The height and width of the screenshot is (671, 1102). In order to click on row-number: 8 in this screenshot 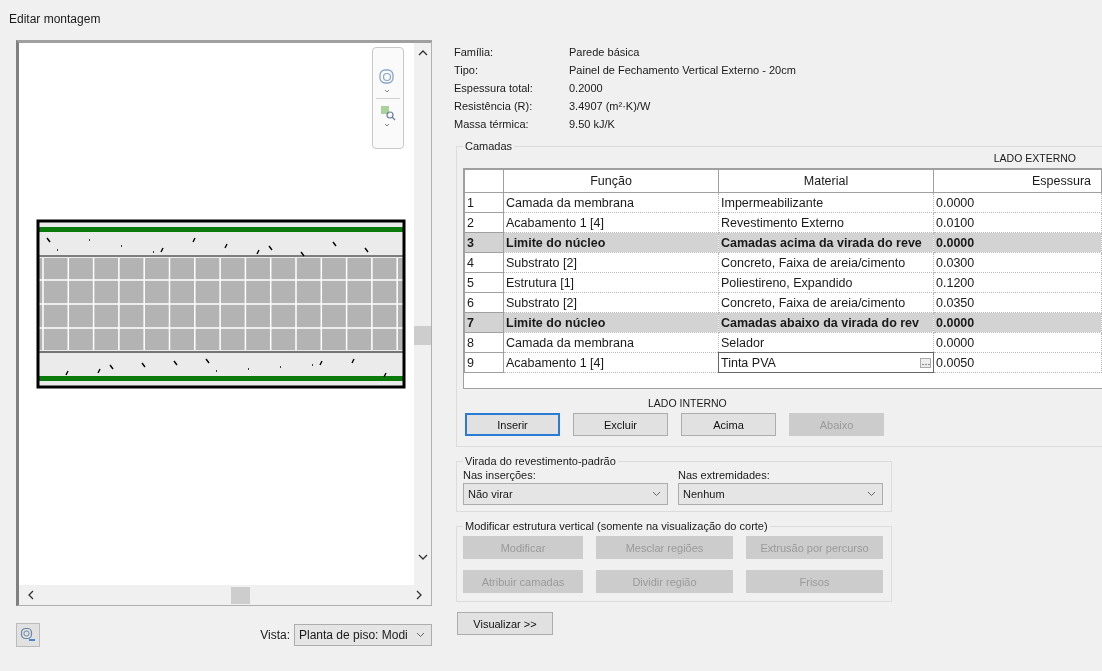, I will do `click(484, 342)`.